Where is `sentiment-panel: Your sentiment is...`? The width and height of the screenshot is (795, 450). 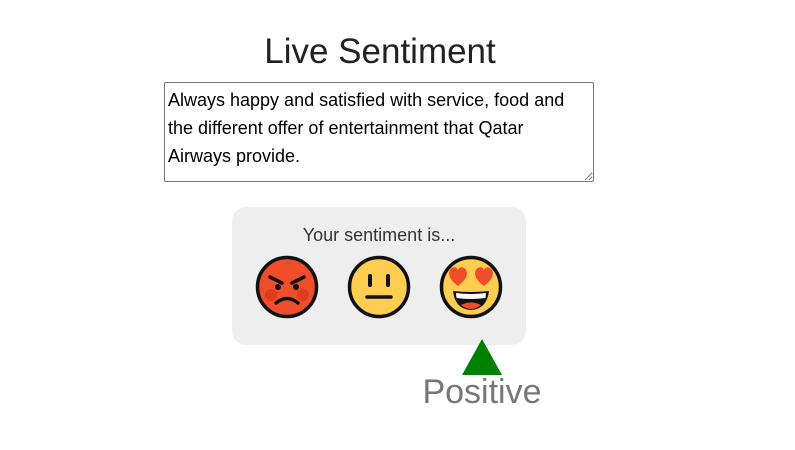 sentiment-panel: Your sentiment is... is located at coordinates (379, 276).